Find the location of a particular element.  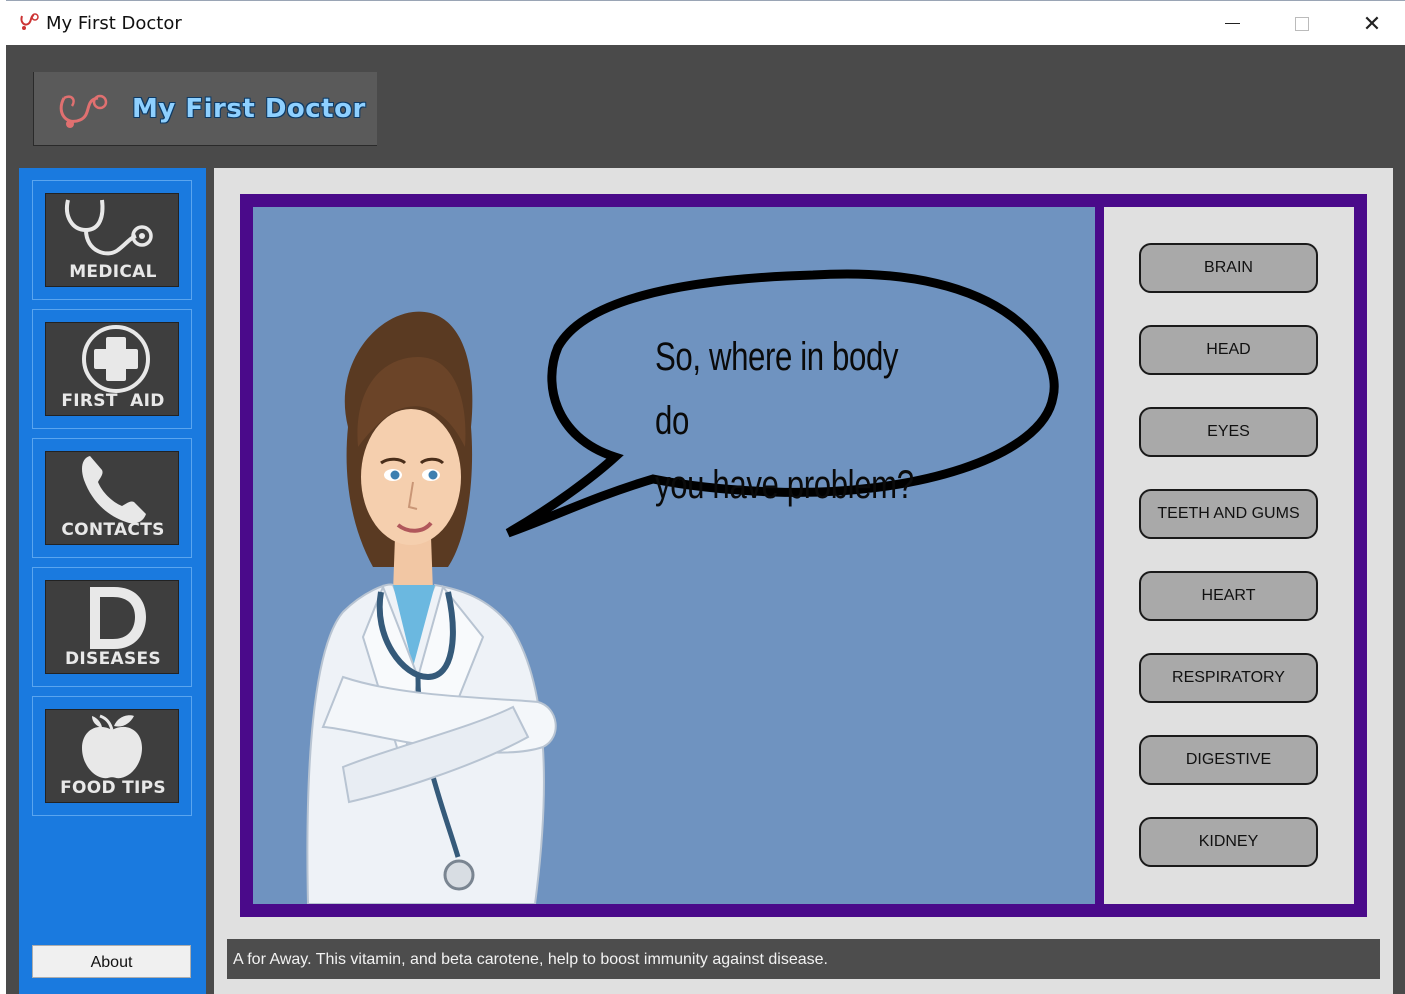

maximize-icon is located at coordinates (1302, 23).